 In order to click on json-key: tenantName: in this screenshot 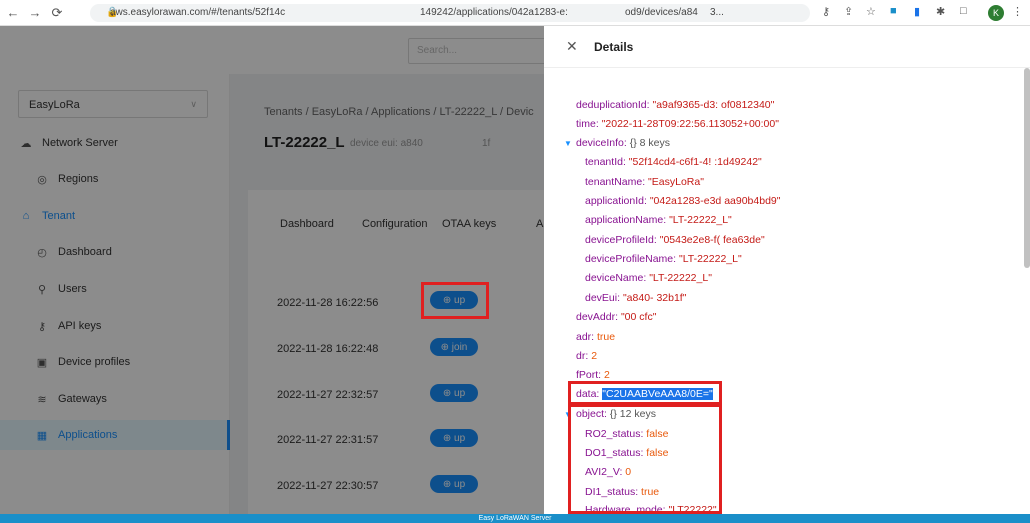, I will do `click(615, 182)`.